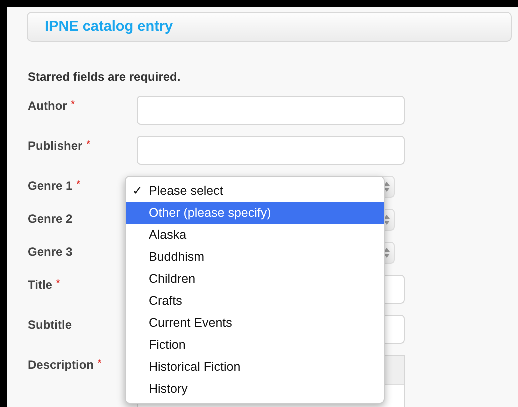  I want to click on field-label: Genre 1, so click(50, 186).